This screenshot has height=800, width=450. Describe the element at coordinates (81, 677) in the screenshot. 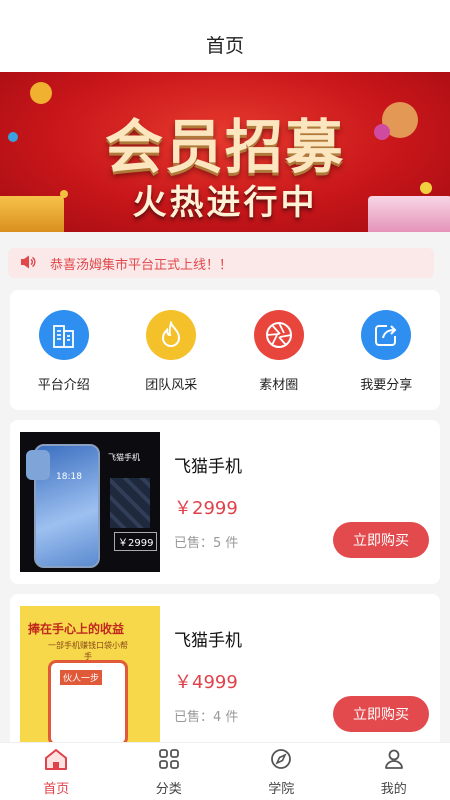

I see `thumb-badge: 伙人一步` at that location.